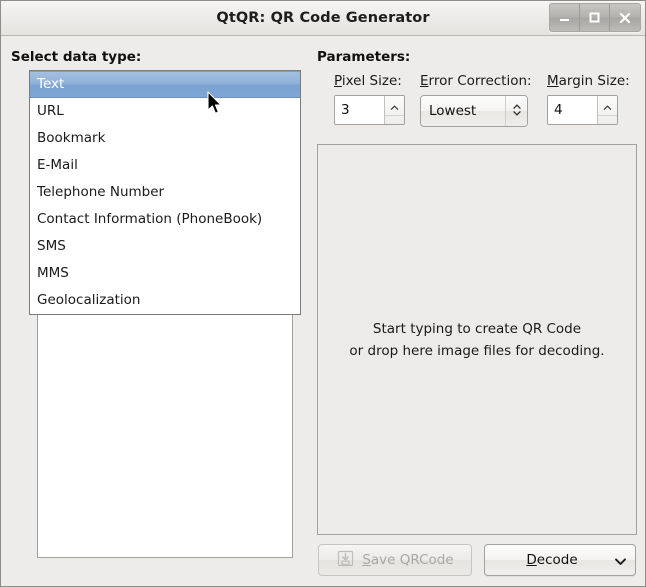  What do you see at coordinates (345, 560) in the screenshot?
I see `save-icon` at bounding box center [345, 560].